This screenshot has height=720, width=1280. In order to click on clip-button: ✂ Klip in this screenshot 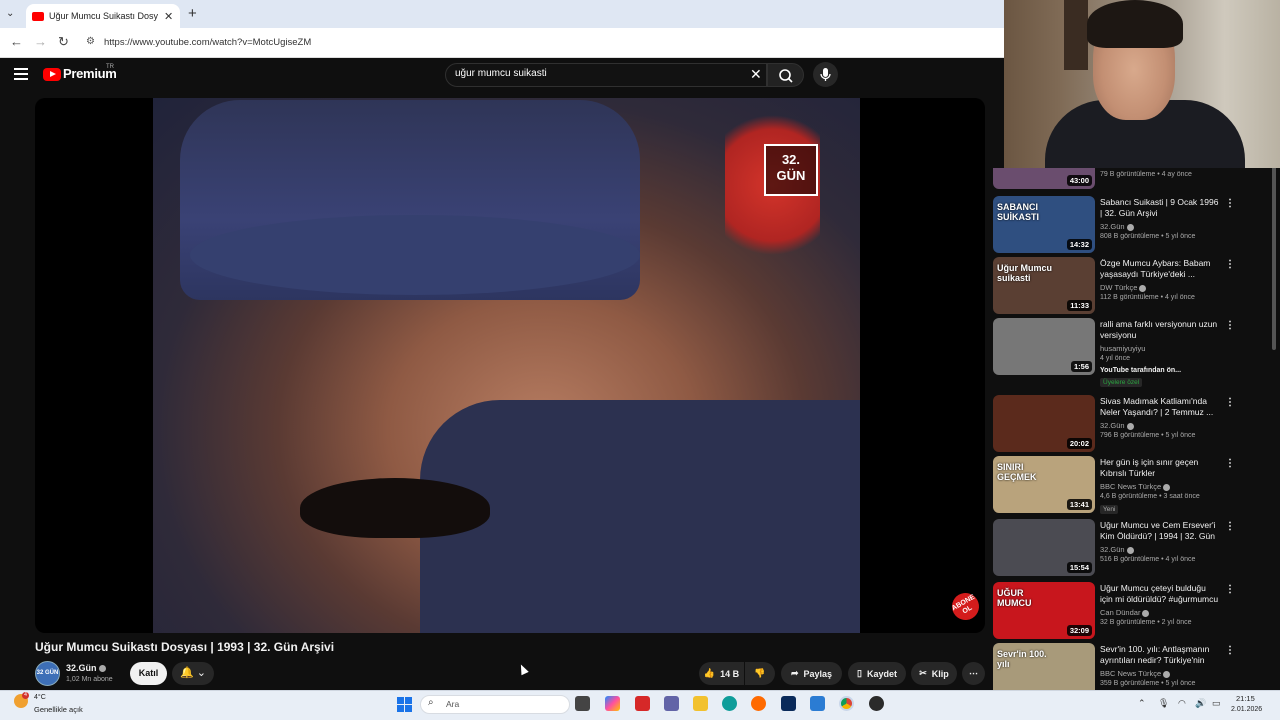, I will do `click(934, 673)`.